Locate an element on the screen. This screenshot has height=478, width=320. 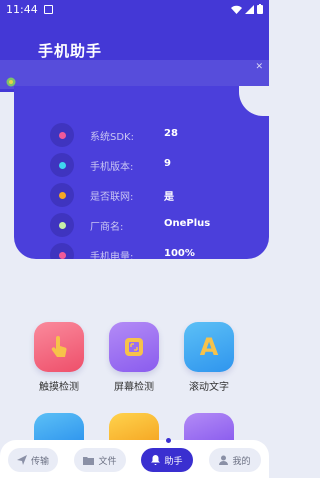
nav-label: 我的 is located at coordinates (241, 461).